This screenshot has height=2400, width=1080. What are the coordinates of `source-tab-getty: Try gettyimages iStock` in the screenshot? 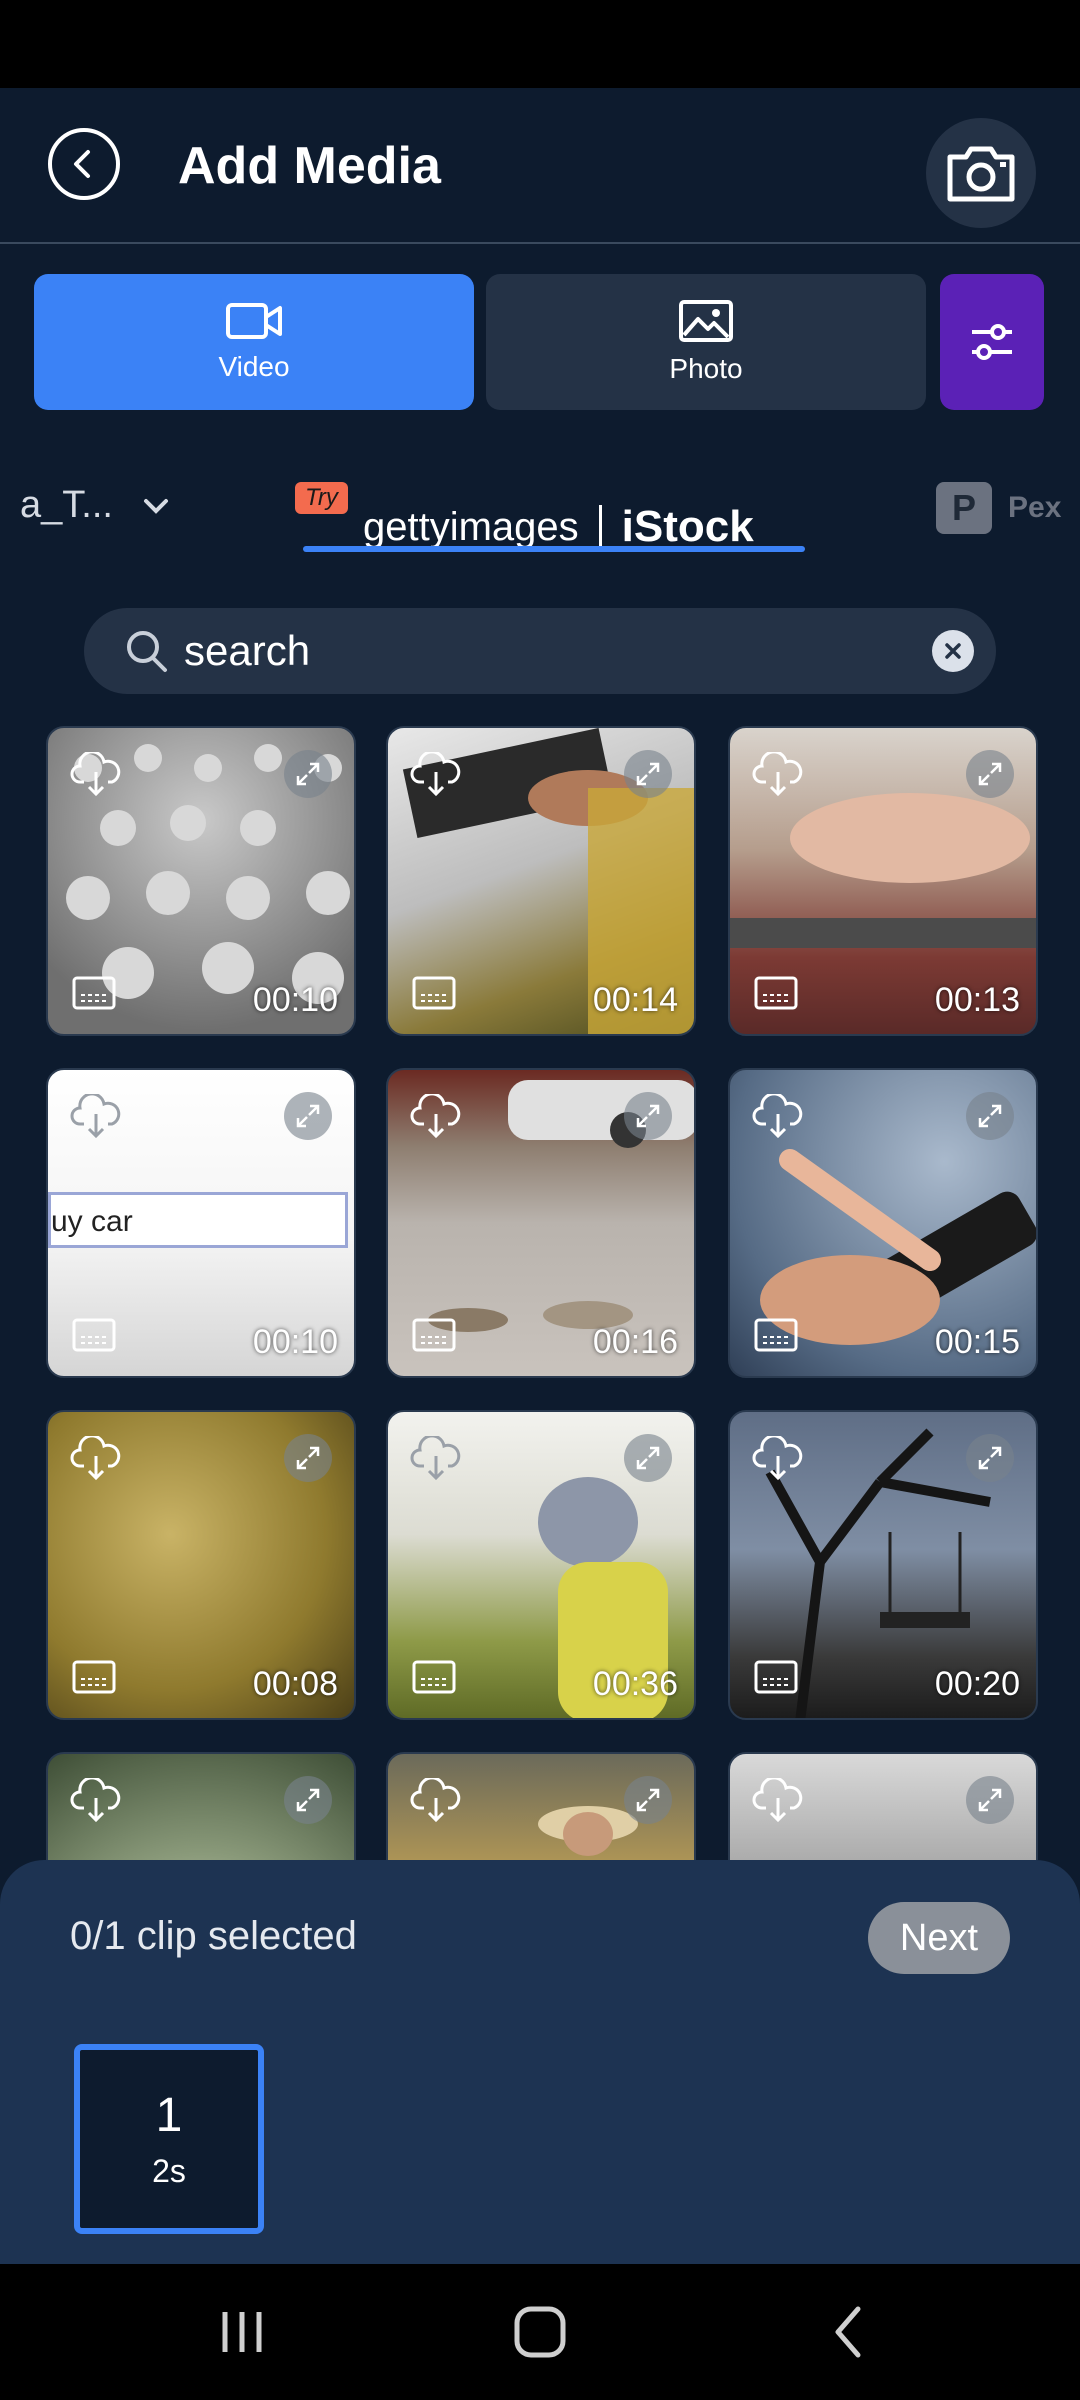 It's located at (550, 506).